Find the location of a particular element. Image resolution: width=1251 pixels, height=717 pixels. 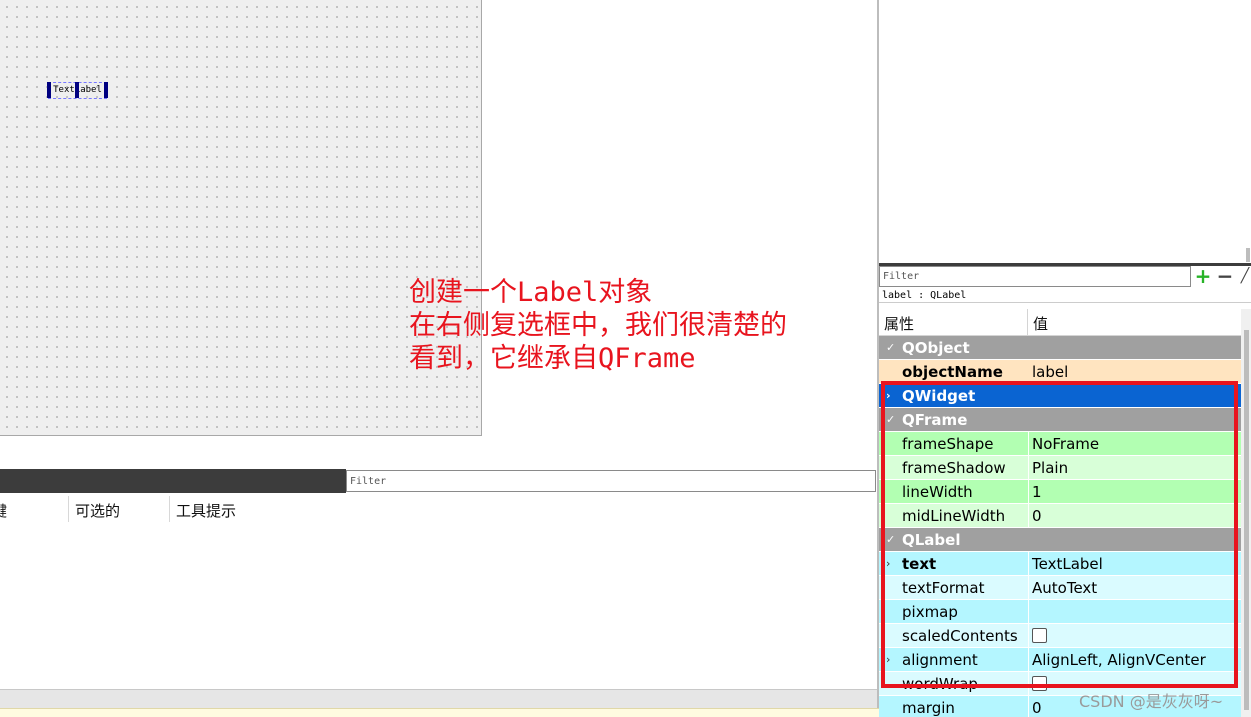

property-row-linewidth: lineWidth 1 is located at coordinates (1060, 492).